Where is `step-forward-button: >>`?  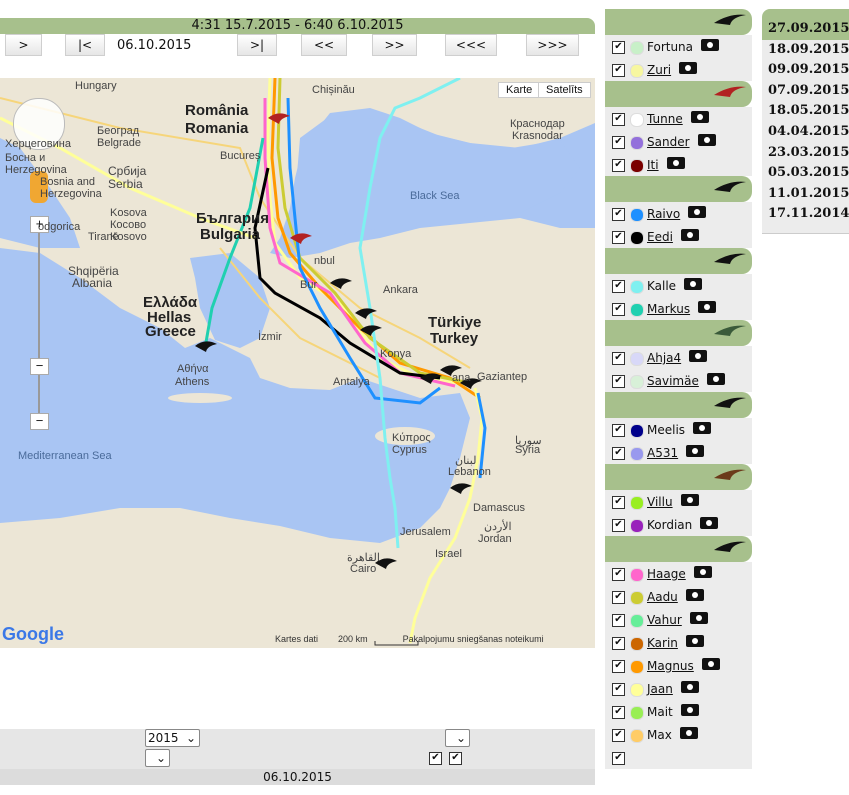 step-forward-button: >> is located at coordinates (394, 45).